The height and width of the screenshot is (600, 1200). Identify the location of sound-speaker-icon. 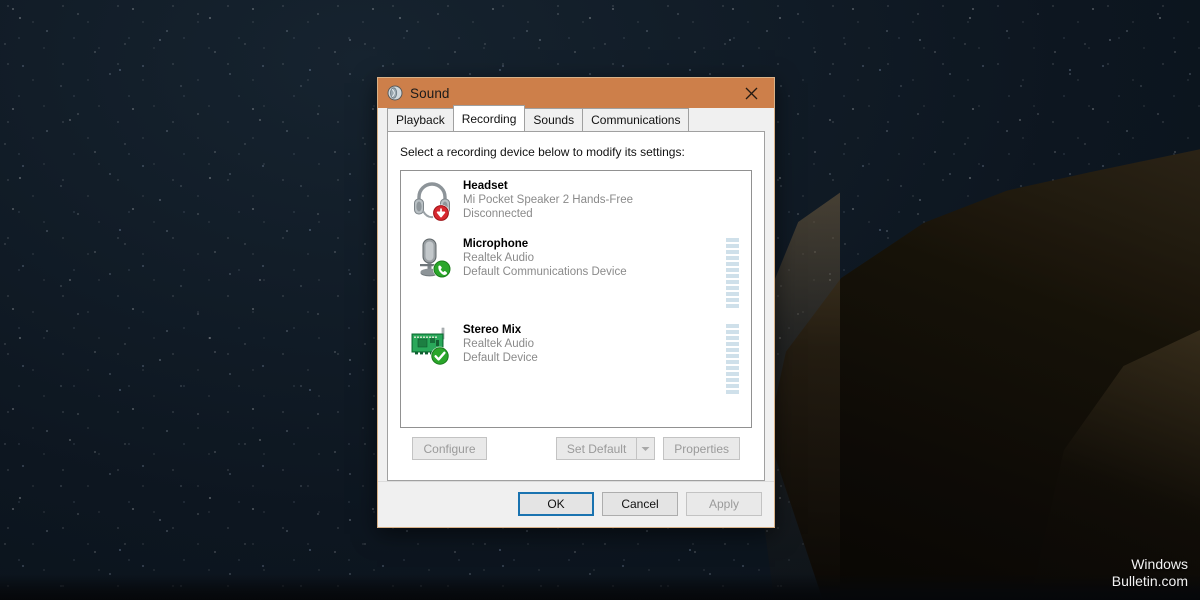
(395, 93).